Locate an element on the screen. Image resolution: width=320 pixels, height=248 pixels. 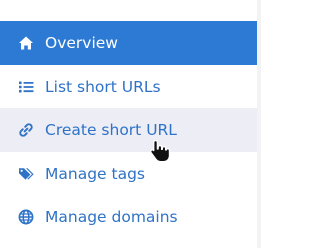
sidebar-item-manage-domains: Manage domains is located at coordinates (128, 217).